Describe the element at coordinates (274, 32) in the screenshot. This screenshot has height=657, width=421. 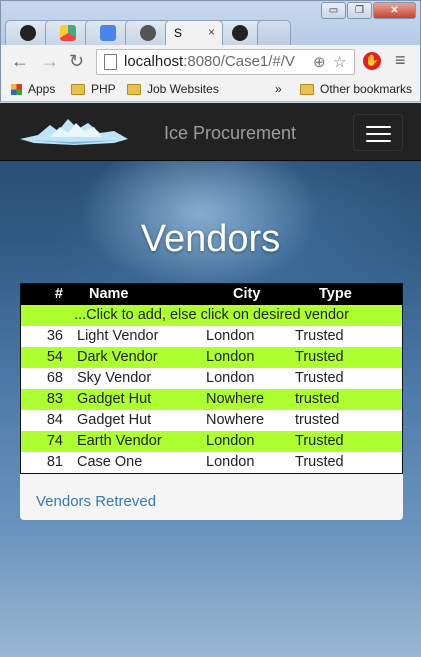
I see `new-tab-button` at that location.